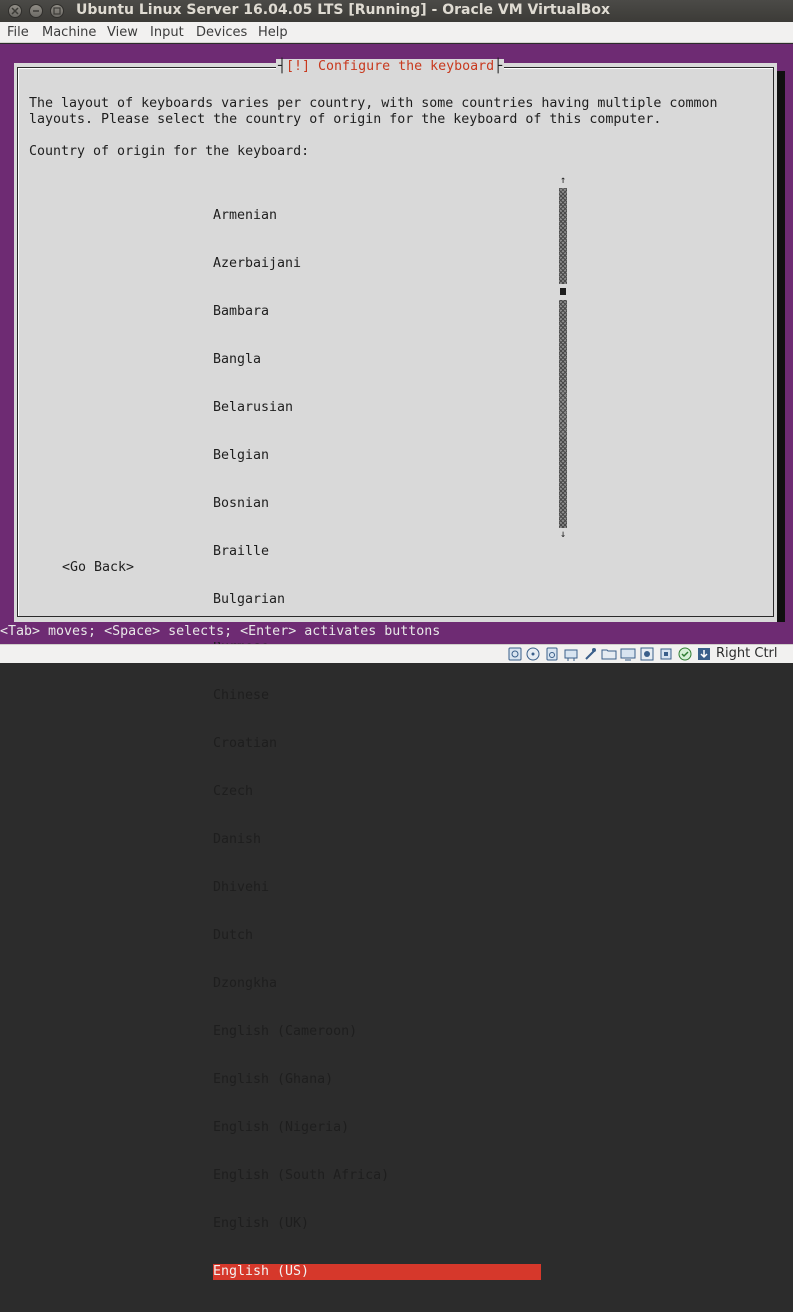  I want to click on list-item: Dutch, so click(378, 936).